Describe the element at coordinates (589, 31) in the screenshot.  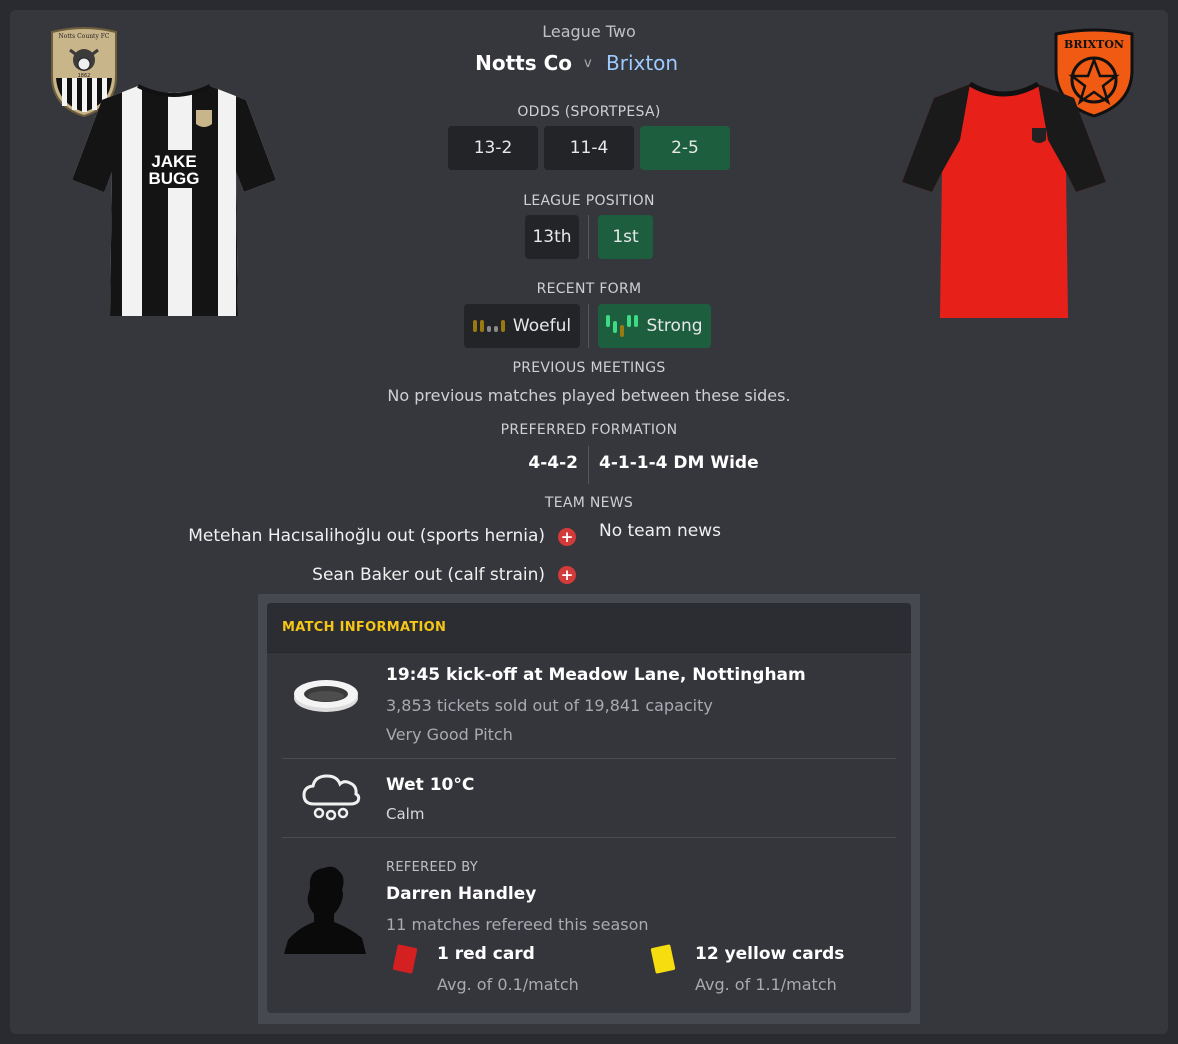
I see `competition-name: League Two` at that location.